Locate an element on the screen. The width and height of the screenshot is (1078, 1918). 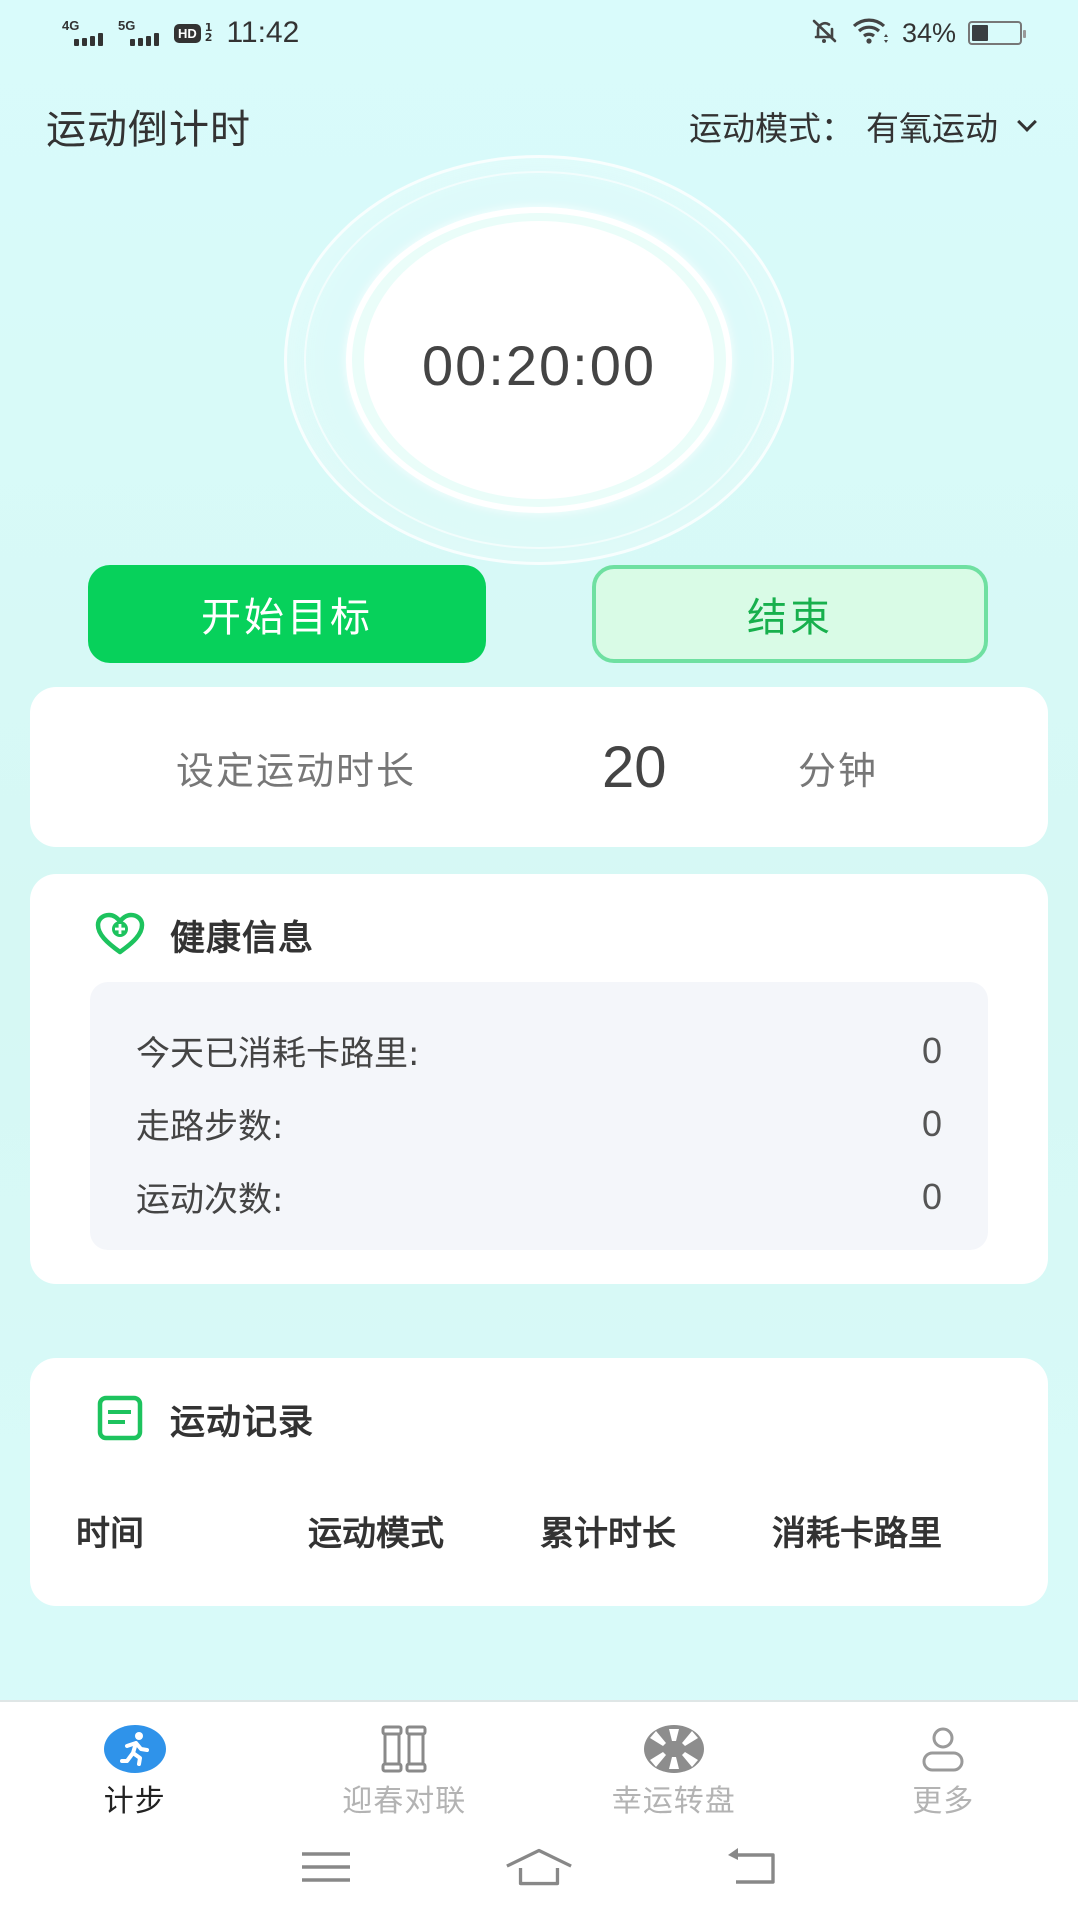
mode-value: 有氧运动 is located at coordinates (932, 128).